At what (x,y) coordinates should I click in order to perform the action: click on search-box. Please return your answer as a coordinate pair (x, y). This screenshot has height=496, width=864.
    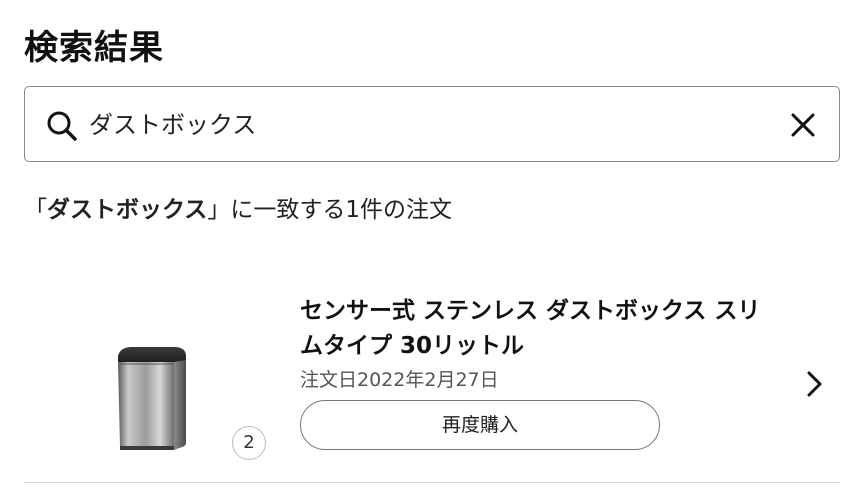
    Looking at the image, I should click on (432, 124).